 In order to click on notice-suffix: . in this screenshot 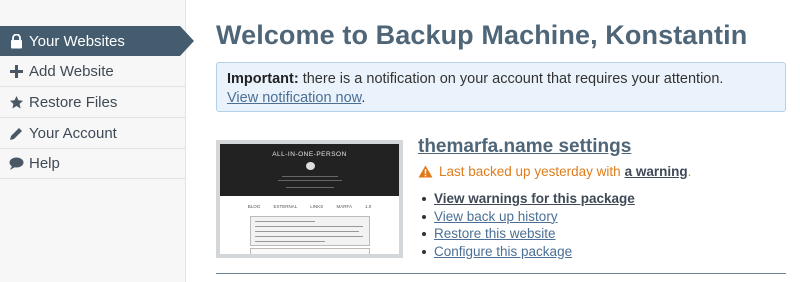, I will do `click(363, 98)`.